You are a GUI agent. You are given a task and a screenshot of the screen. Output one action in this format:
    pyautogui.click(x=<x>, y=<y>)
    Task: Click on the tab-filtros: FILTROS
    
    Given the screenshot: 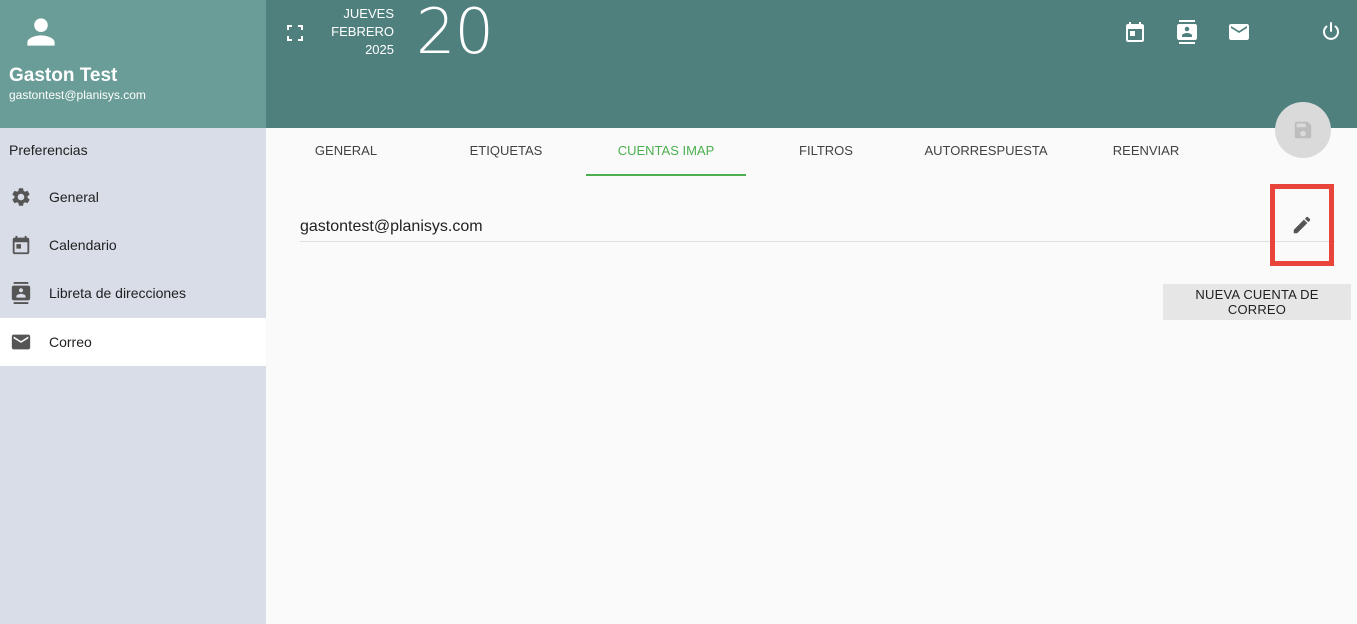 What is the action you would take?
    pyautogui.click(x=826, y=151)
    